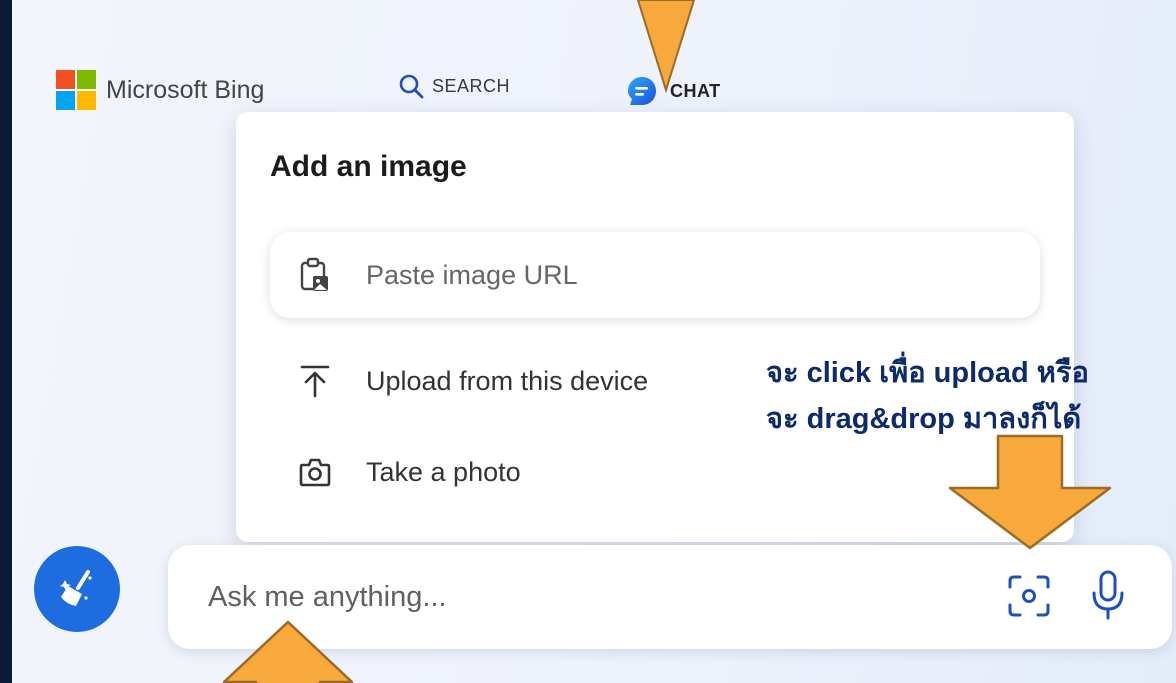 The image size is (1176, 683). I want to click on microphone-icon, so click(1108, 595).